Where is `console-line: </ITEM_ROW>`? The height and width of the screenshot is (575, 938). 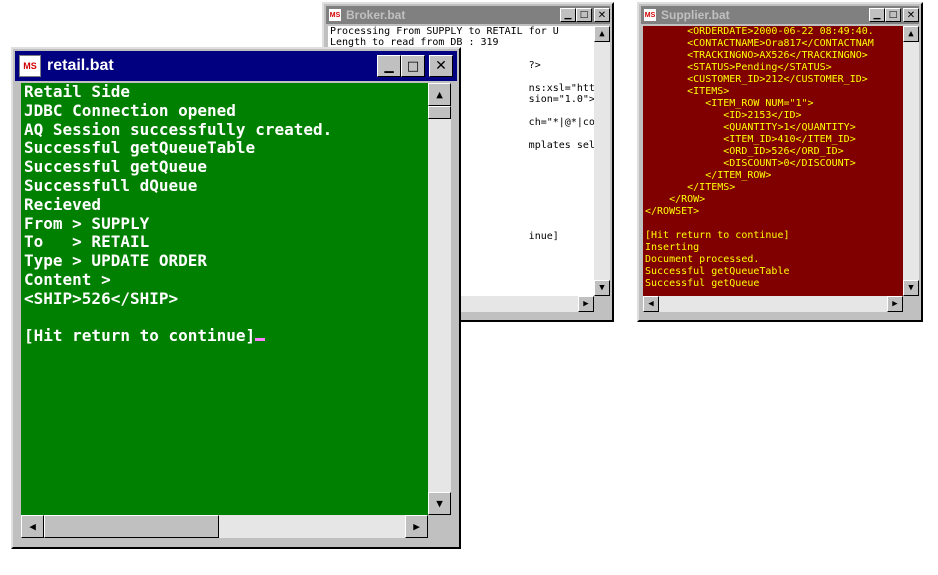 console-line: </ITEM_ROW> is located at coordinates (708, 175).